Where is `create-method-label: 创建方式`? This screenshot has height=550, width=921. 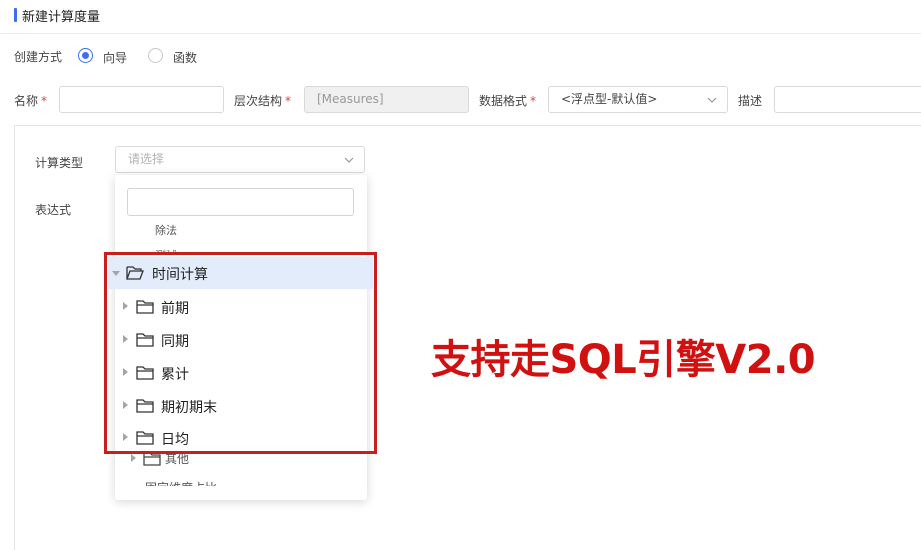 create-method-label: 创建方式 is located at coordinates (38, 57).